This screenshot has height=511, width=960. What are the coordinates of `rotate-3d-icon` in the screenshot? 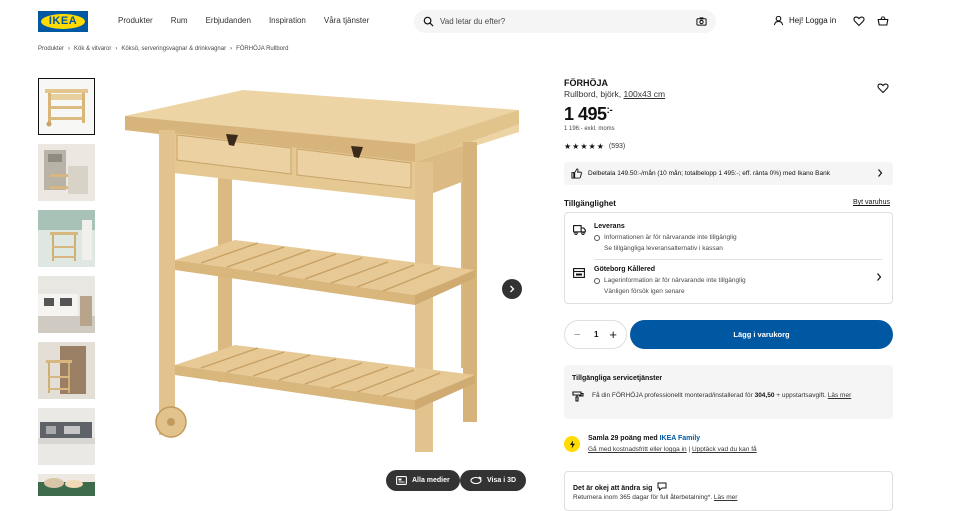 It's located at (476, 480).